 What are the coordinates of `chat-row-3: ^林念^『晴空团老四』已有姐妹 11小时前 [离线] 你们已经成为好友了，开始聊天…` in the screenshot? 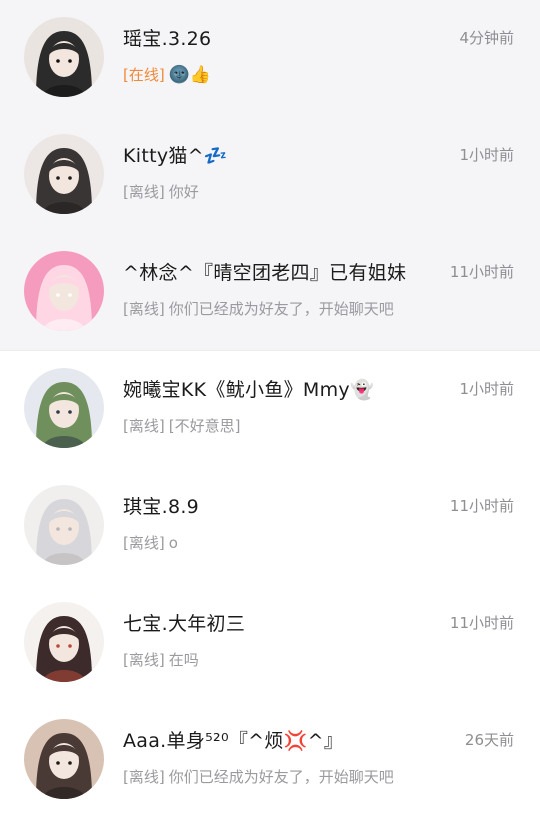 It's located at (270, 292).